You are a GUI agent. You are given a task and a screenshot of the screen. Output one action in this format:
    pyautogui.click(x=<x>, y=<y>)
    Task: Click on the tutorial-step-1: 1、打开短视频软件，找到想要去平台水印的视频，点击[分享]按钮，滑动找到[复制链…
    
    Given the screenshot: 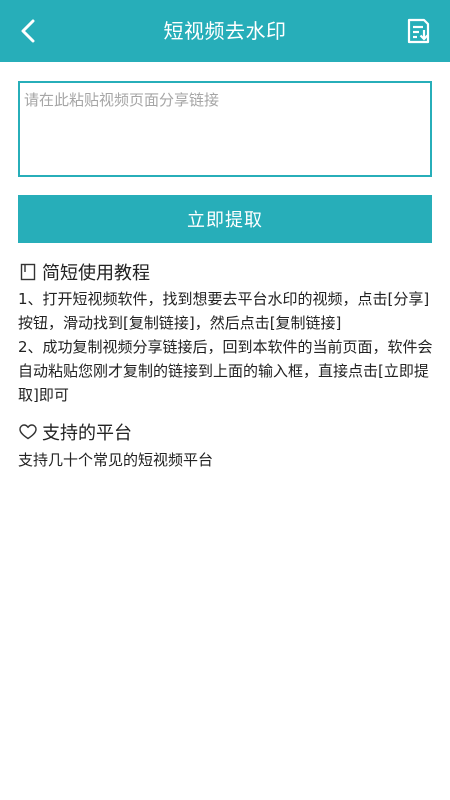 What is the action you would take?
    pyautogui.click(x=224, y=311)
    